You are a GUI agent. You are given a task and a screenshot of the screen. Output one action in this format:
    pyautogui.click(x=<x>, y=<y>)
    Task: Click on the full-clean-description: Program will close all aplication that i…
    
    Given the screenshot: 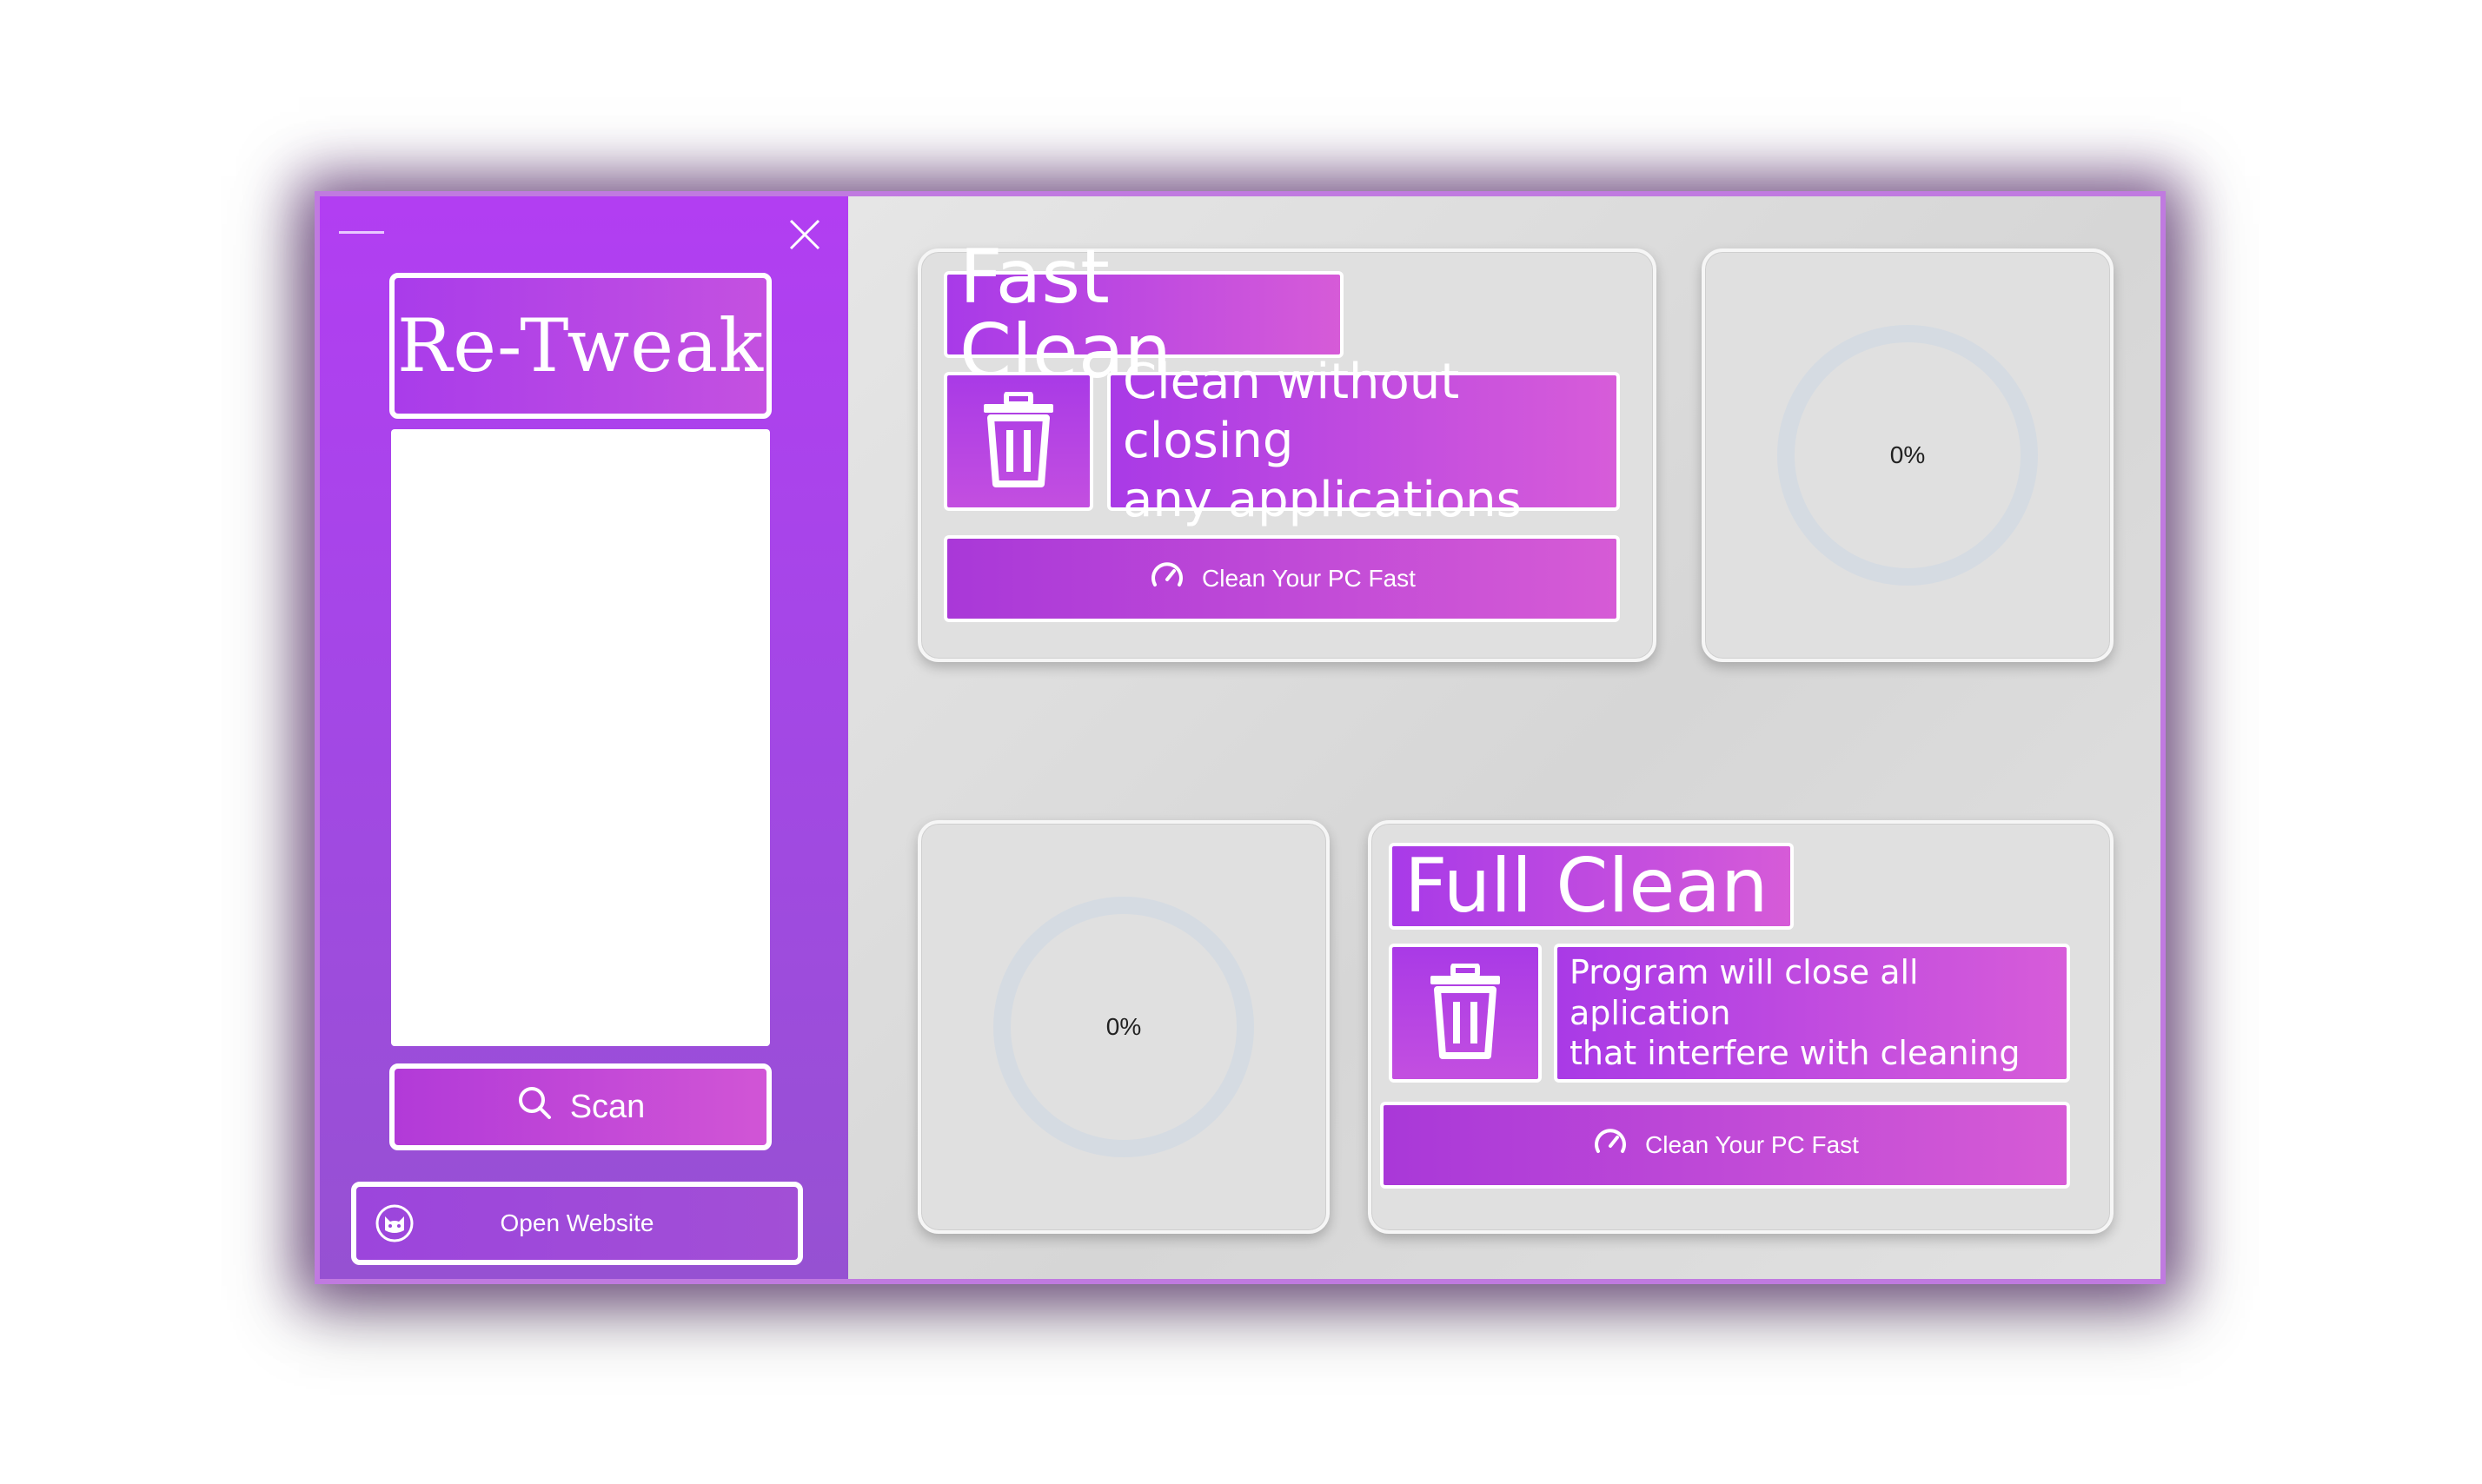 What is the action you would take?
    pyautogui.click(x=1812, y=1013)
    